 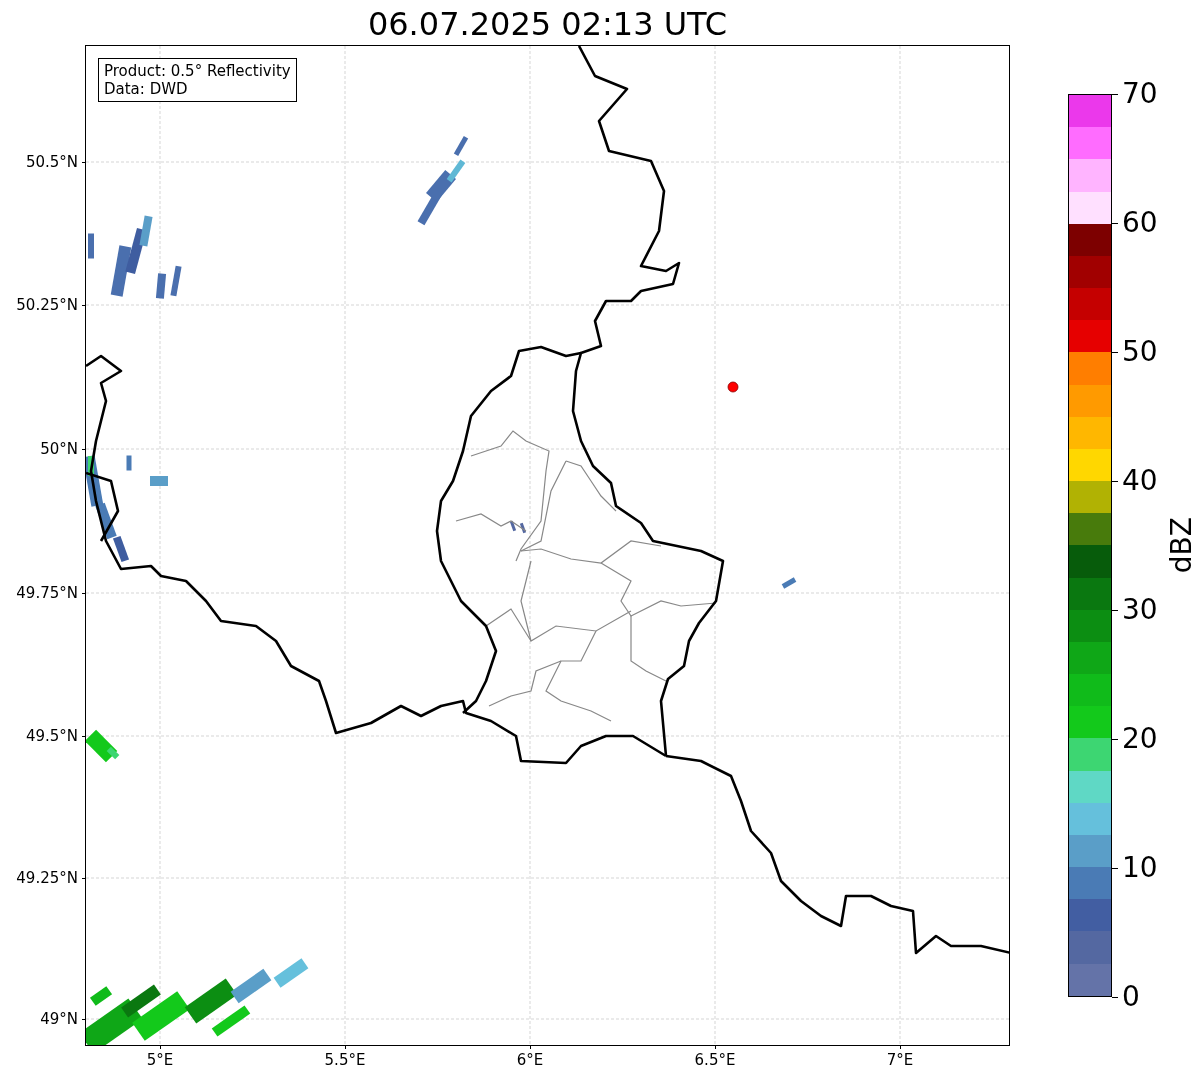 I want to click on station-marker, so click(x=733, y=387).